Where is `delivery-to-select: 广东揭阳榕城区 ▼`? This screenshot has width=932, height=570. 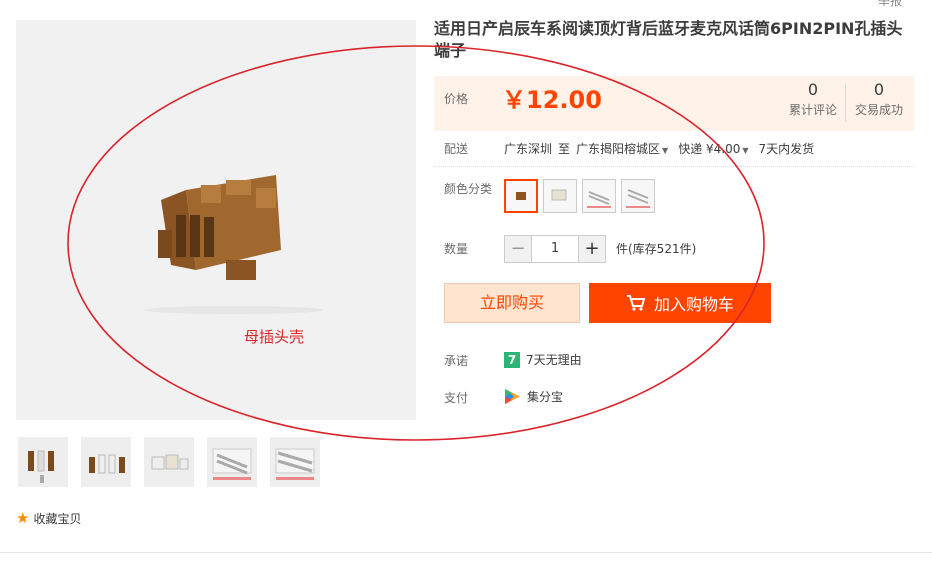
delivery-to-select: 广东揭阳榕城区 ▼ is located at coordinates (622, 148).